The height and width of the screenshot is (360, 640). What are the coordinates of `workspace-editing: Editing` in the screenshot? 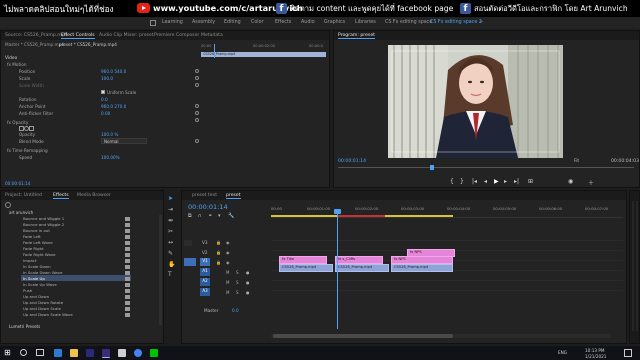 It's located at (232, 22).